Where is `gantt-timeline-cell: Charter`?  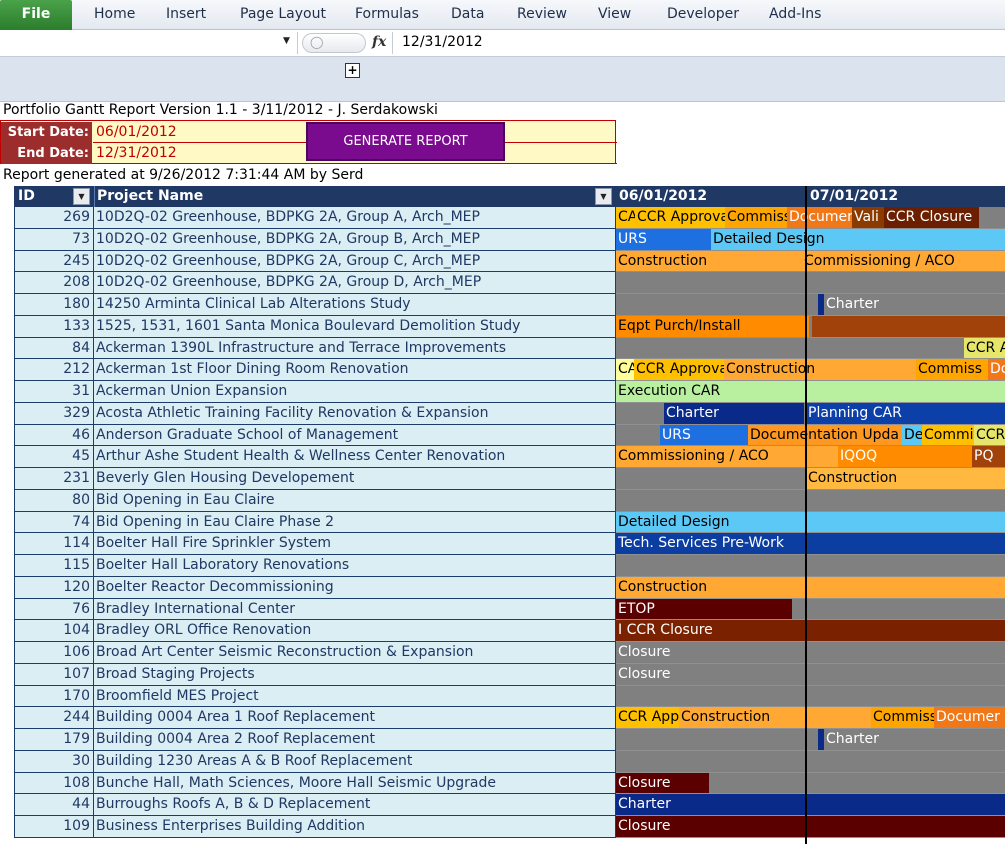 gantt-timeline-cell: Charter is located at coordinates (810, 805).